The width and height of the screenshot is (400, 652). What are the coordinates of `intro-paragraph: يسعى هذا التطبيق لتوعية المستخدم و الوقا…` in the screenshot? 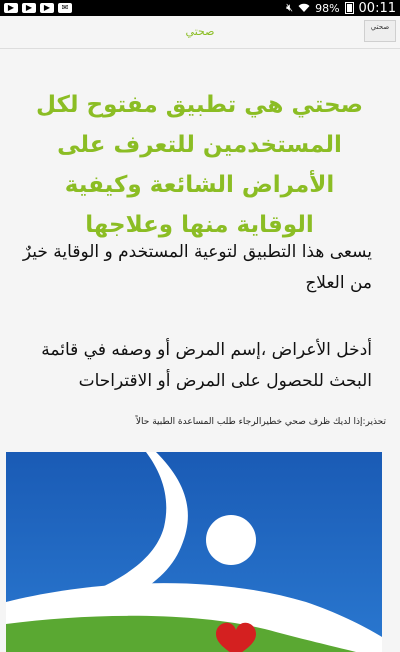 It's located at (197, 267).